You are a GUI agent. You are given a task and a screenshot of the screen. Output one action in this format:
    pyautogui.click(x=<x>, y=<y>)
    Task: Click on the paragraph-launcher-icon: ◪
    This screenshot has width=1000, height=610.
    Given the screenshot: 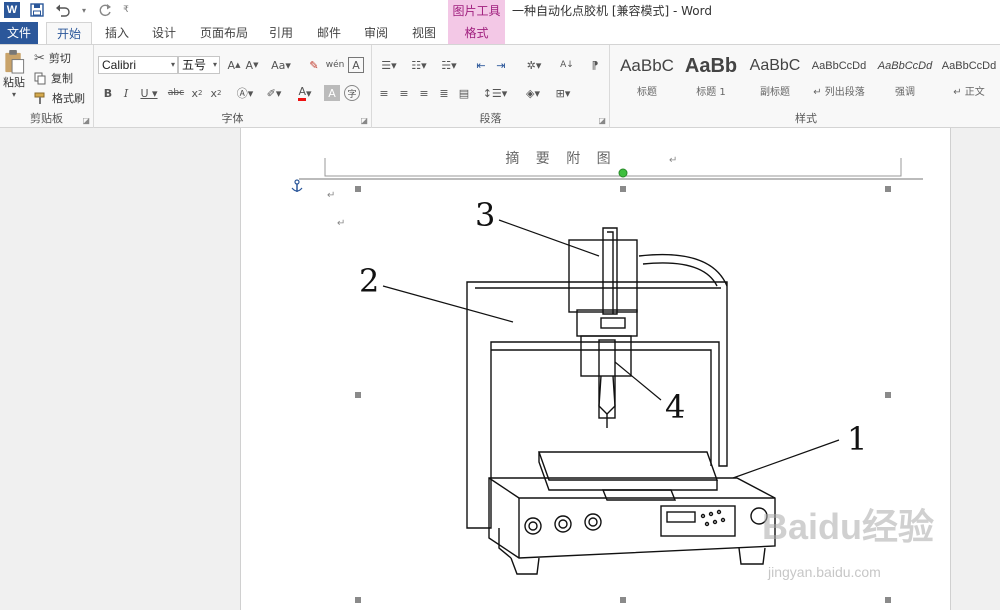 What is the action you would take?
    pyautogui.click(x=602, y=120)
    